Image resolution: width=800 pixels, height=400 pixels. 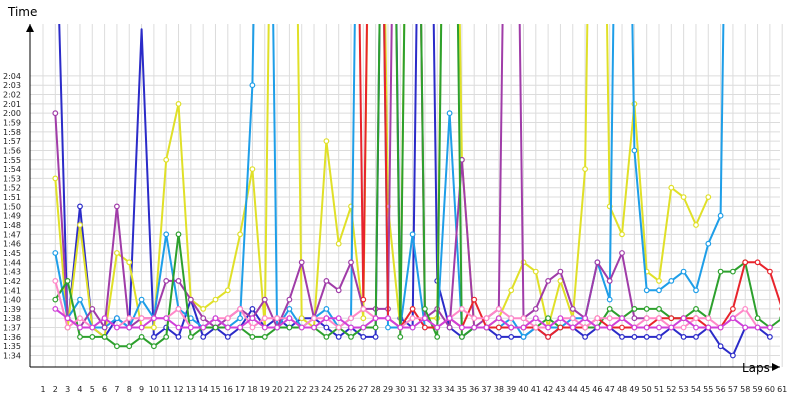 I want to click on x-tick-label: 2, so click(x=55, y=389).